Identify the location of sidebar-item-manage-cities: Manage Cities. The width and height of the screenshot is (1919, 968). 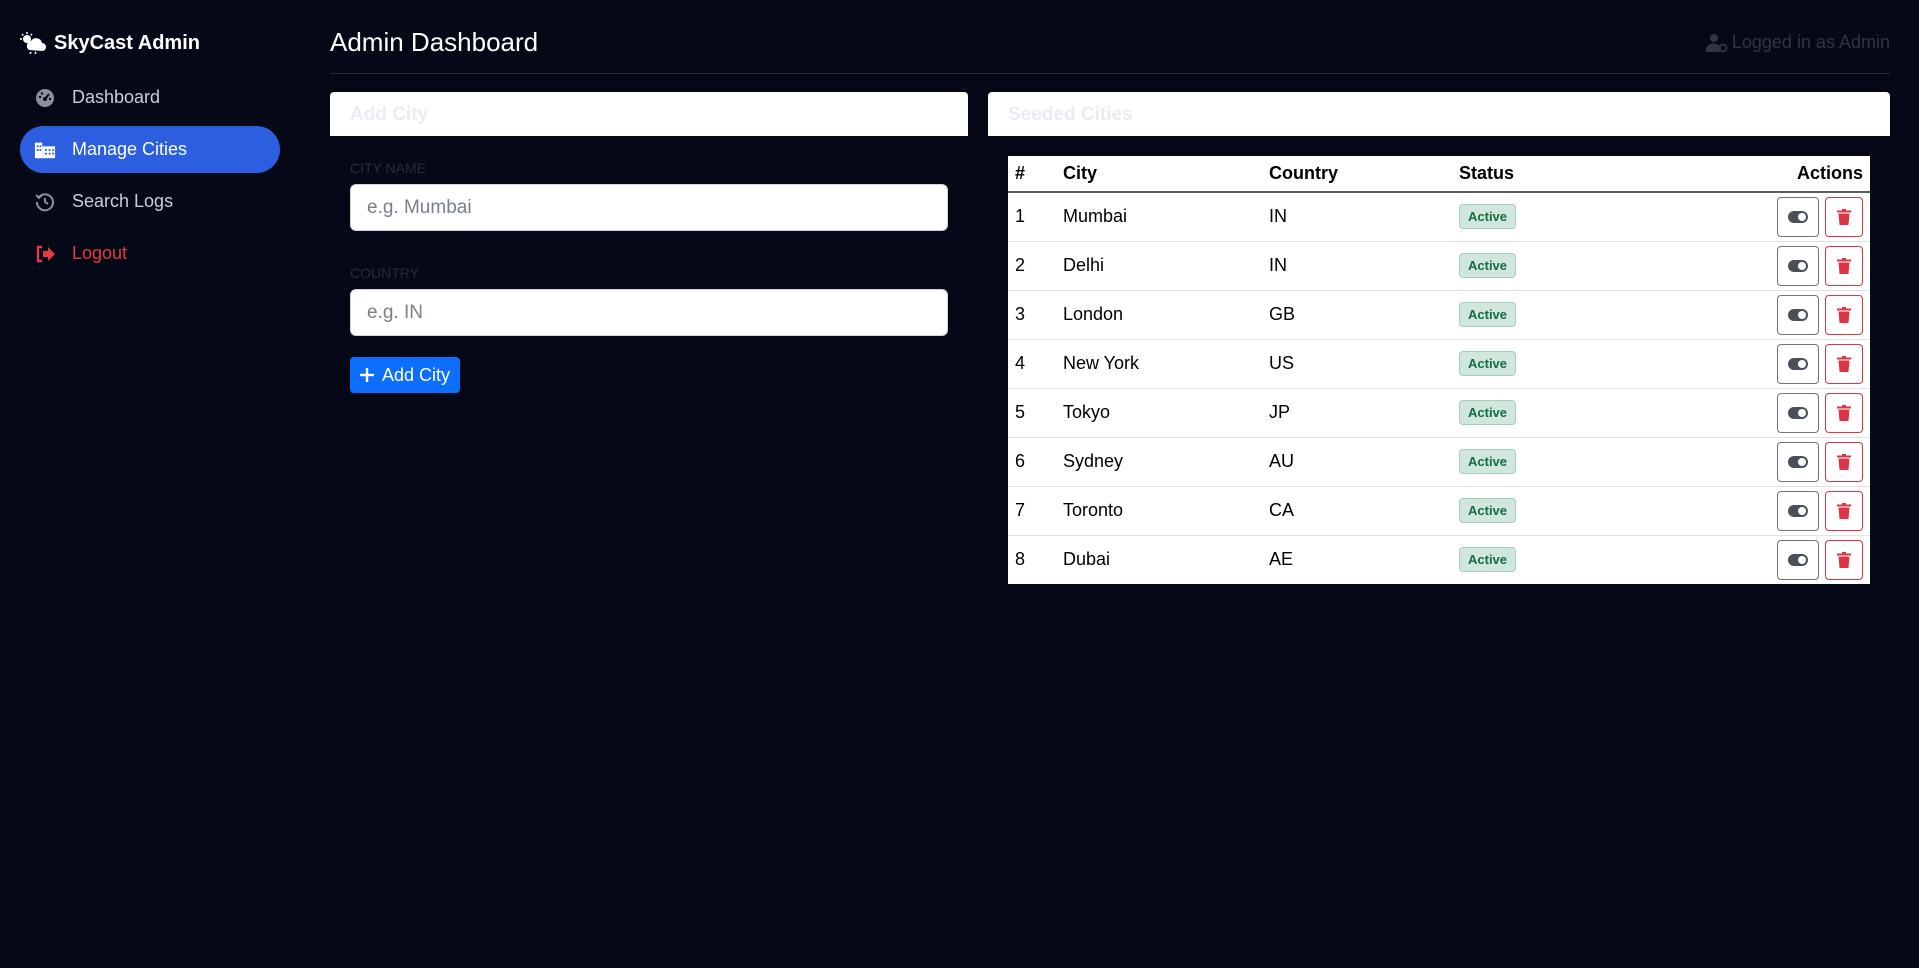
(150, 149).